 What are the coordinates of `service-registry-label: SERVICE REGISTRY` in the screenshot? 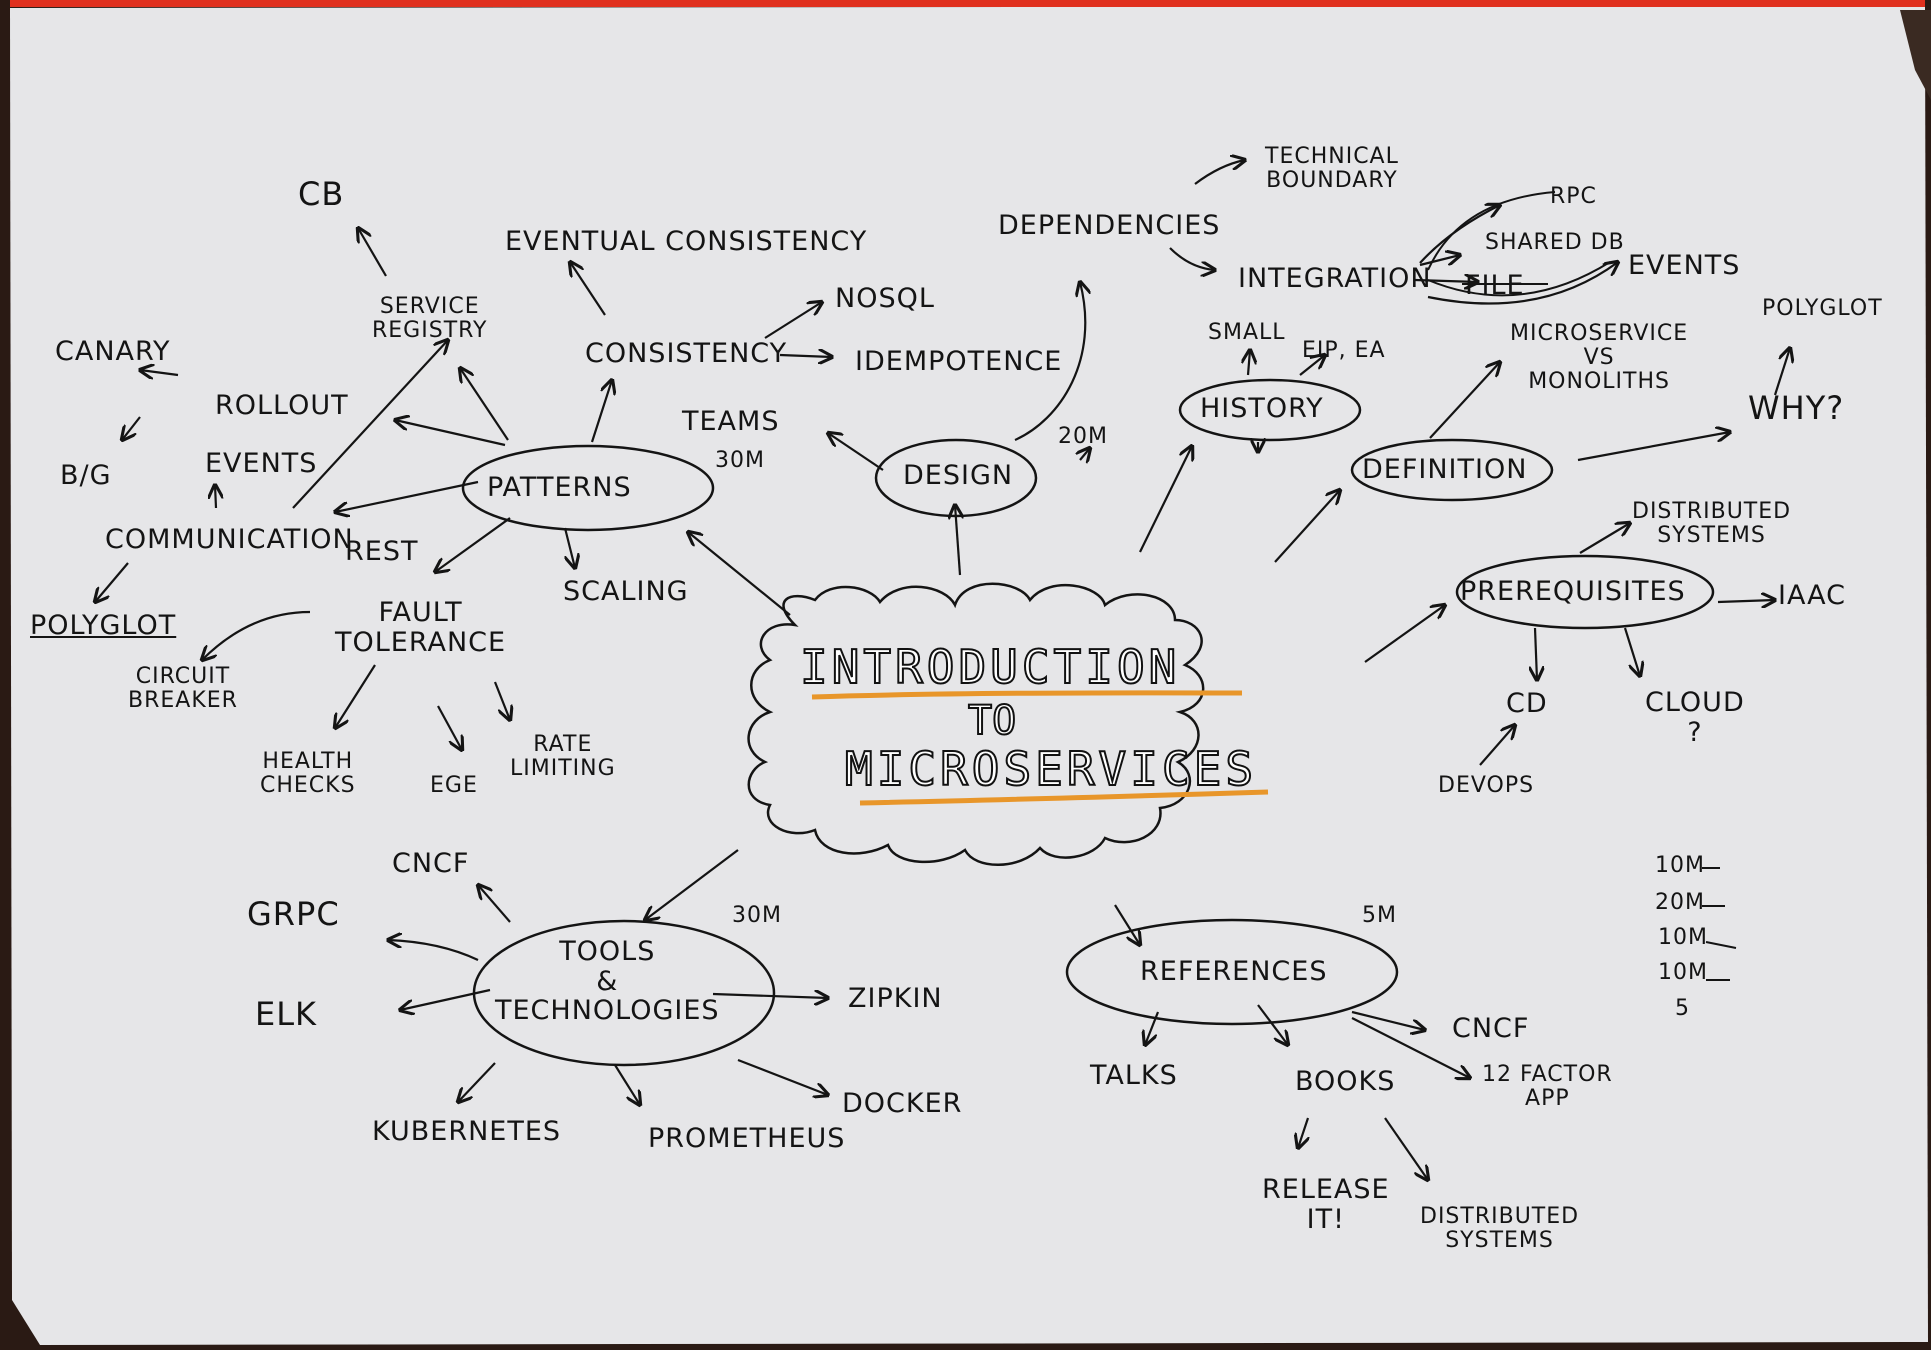 It's located at (430, 319).